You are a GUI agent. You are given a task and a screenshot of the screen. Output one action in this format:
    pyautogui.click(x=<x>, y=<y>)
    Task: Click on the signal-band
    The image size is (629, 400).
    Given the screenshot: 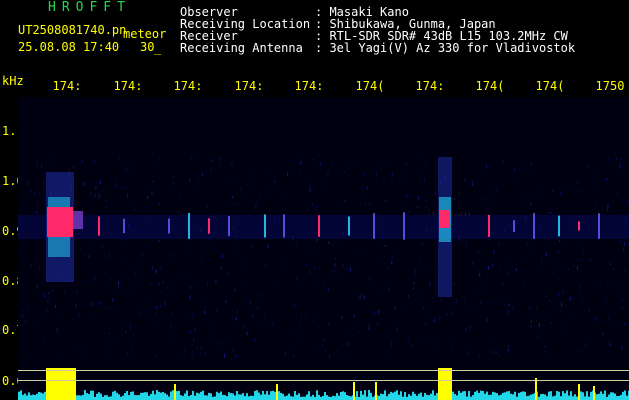 What is the action you would take?
    pyautogui.click(x=323, y=227)
    